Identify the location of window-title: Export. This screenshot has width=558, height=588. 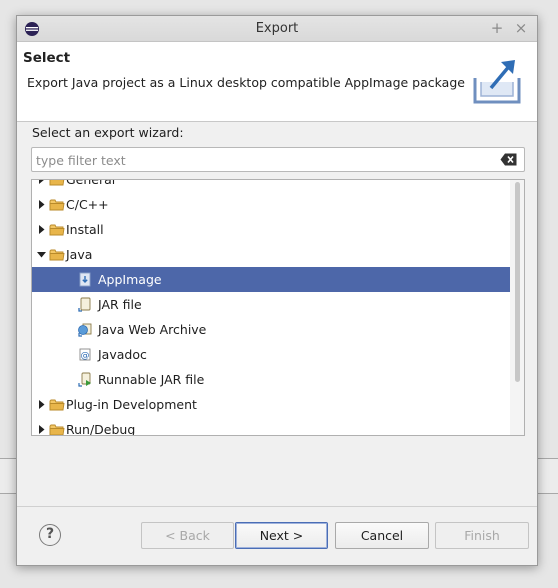
(277, 28).